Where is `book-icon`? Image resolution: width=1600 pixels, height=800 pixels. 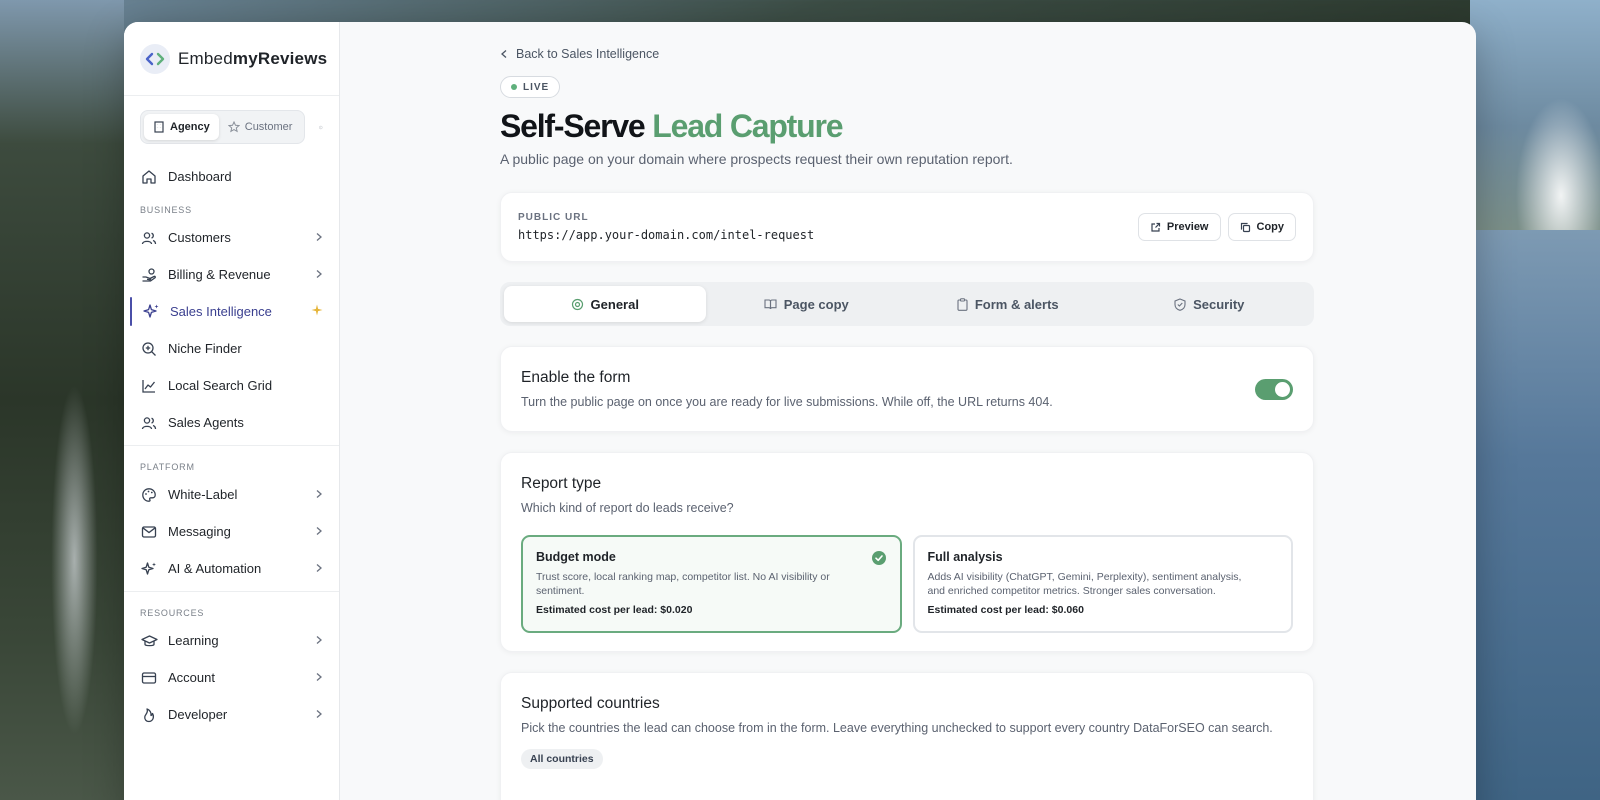 book-icon is located at coordinates (770, 304).